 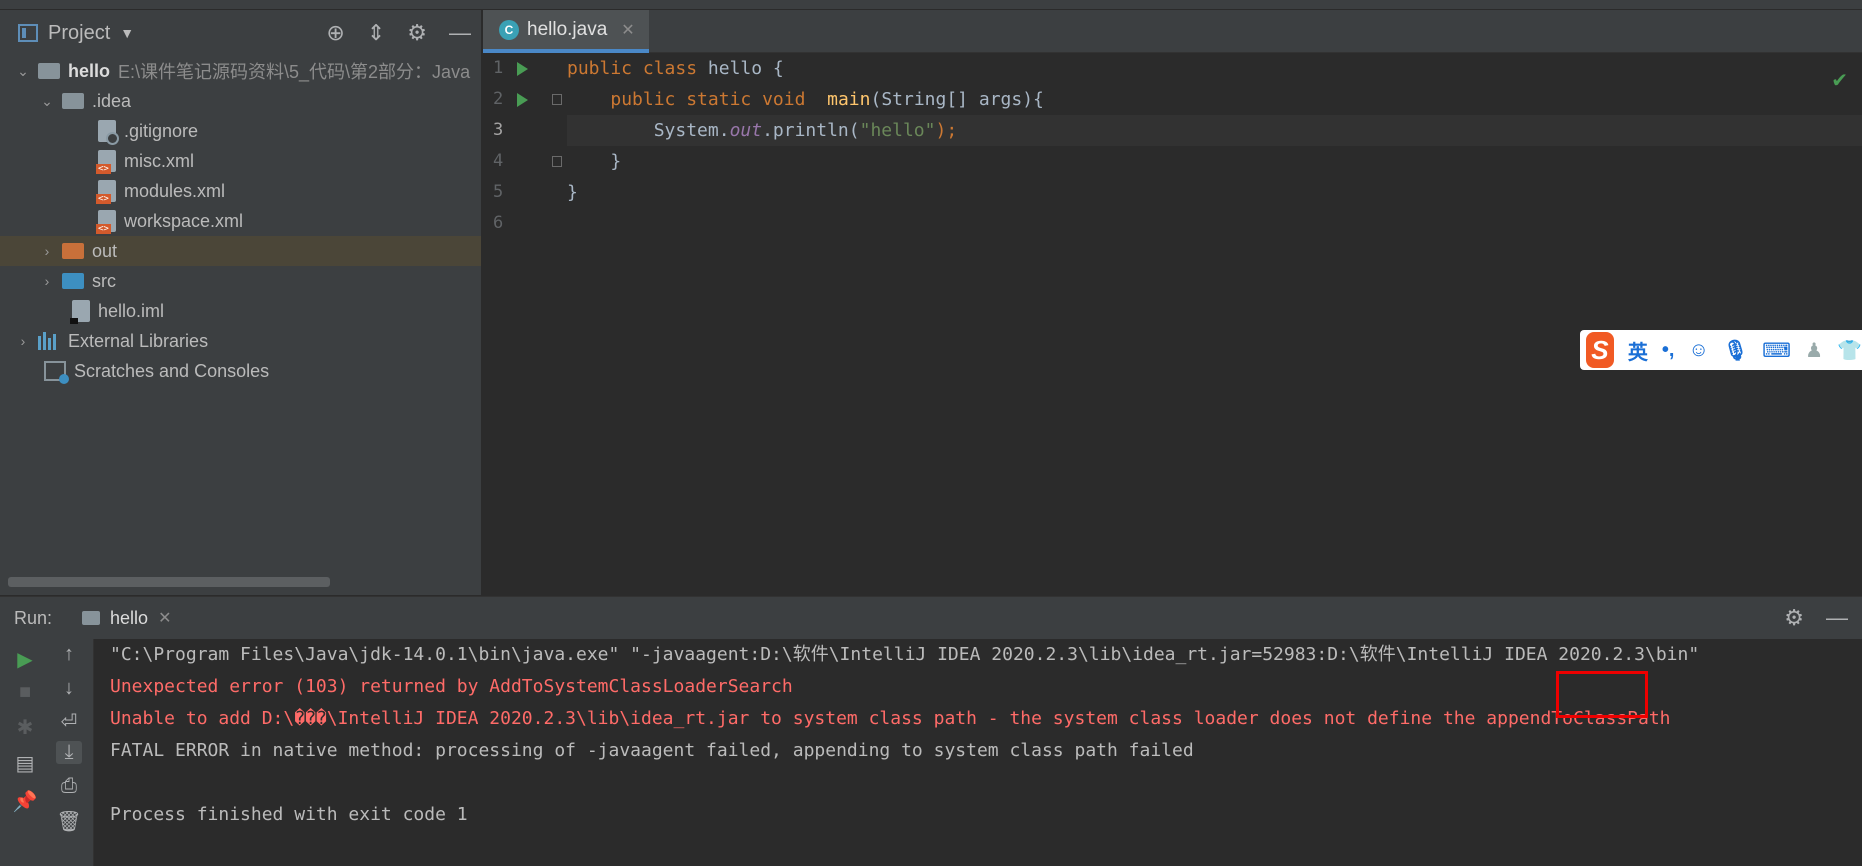 I want to click on title-bar, so click(x=931, y=5).